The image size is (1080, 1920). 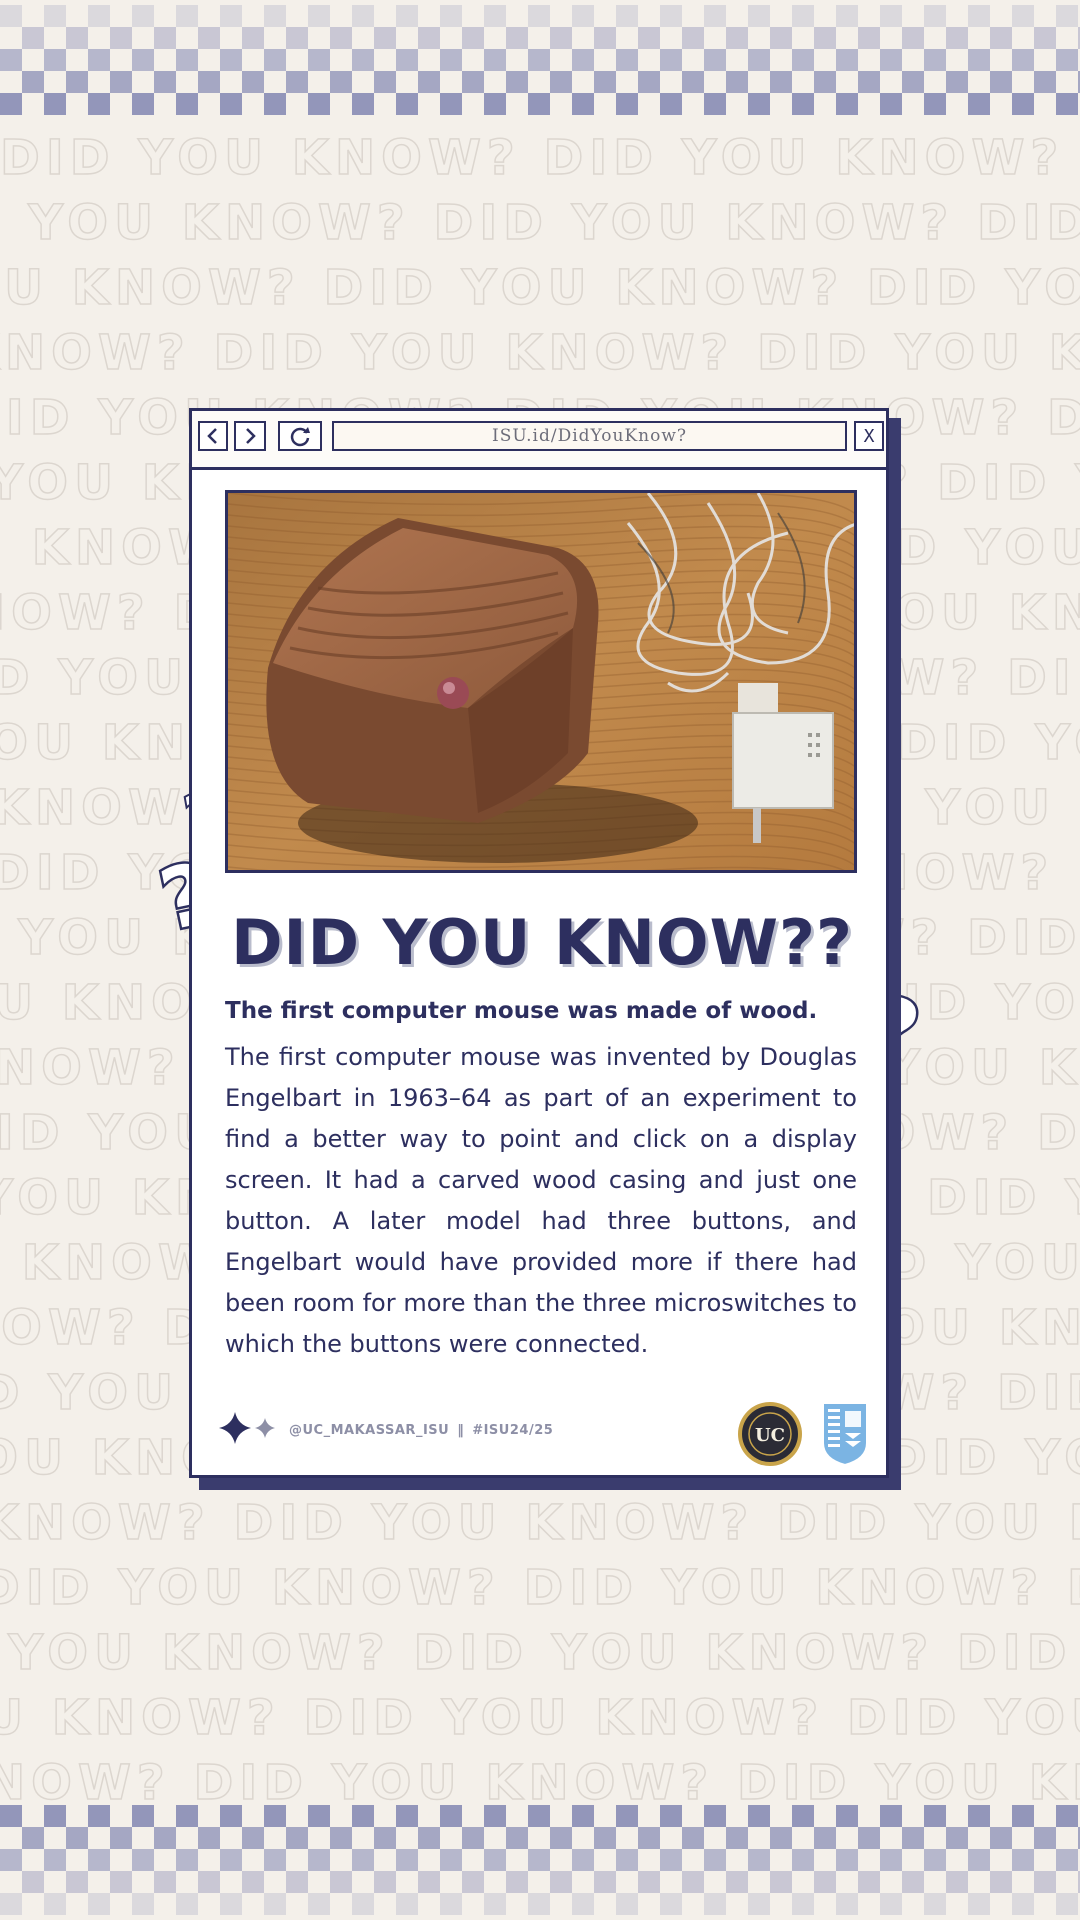 I want to click on close-button: X, so click(x=869, y=436).